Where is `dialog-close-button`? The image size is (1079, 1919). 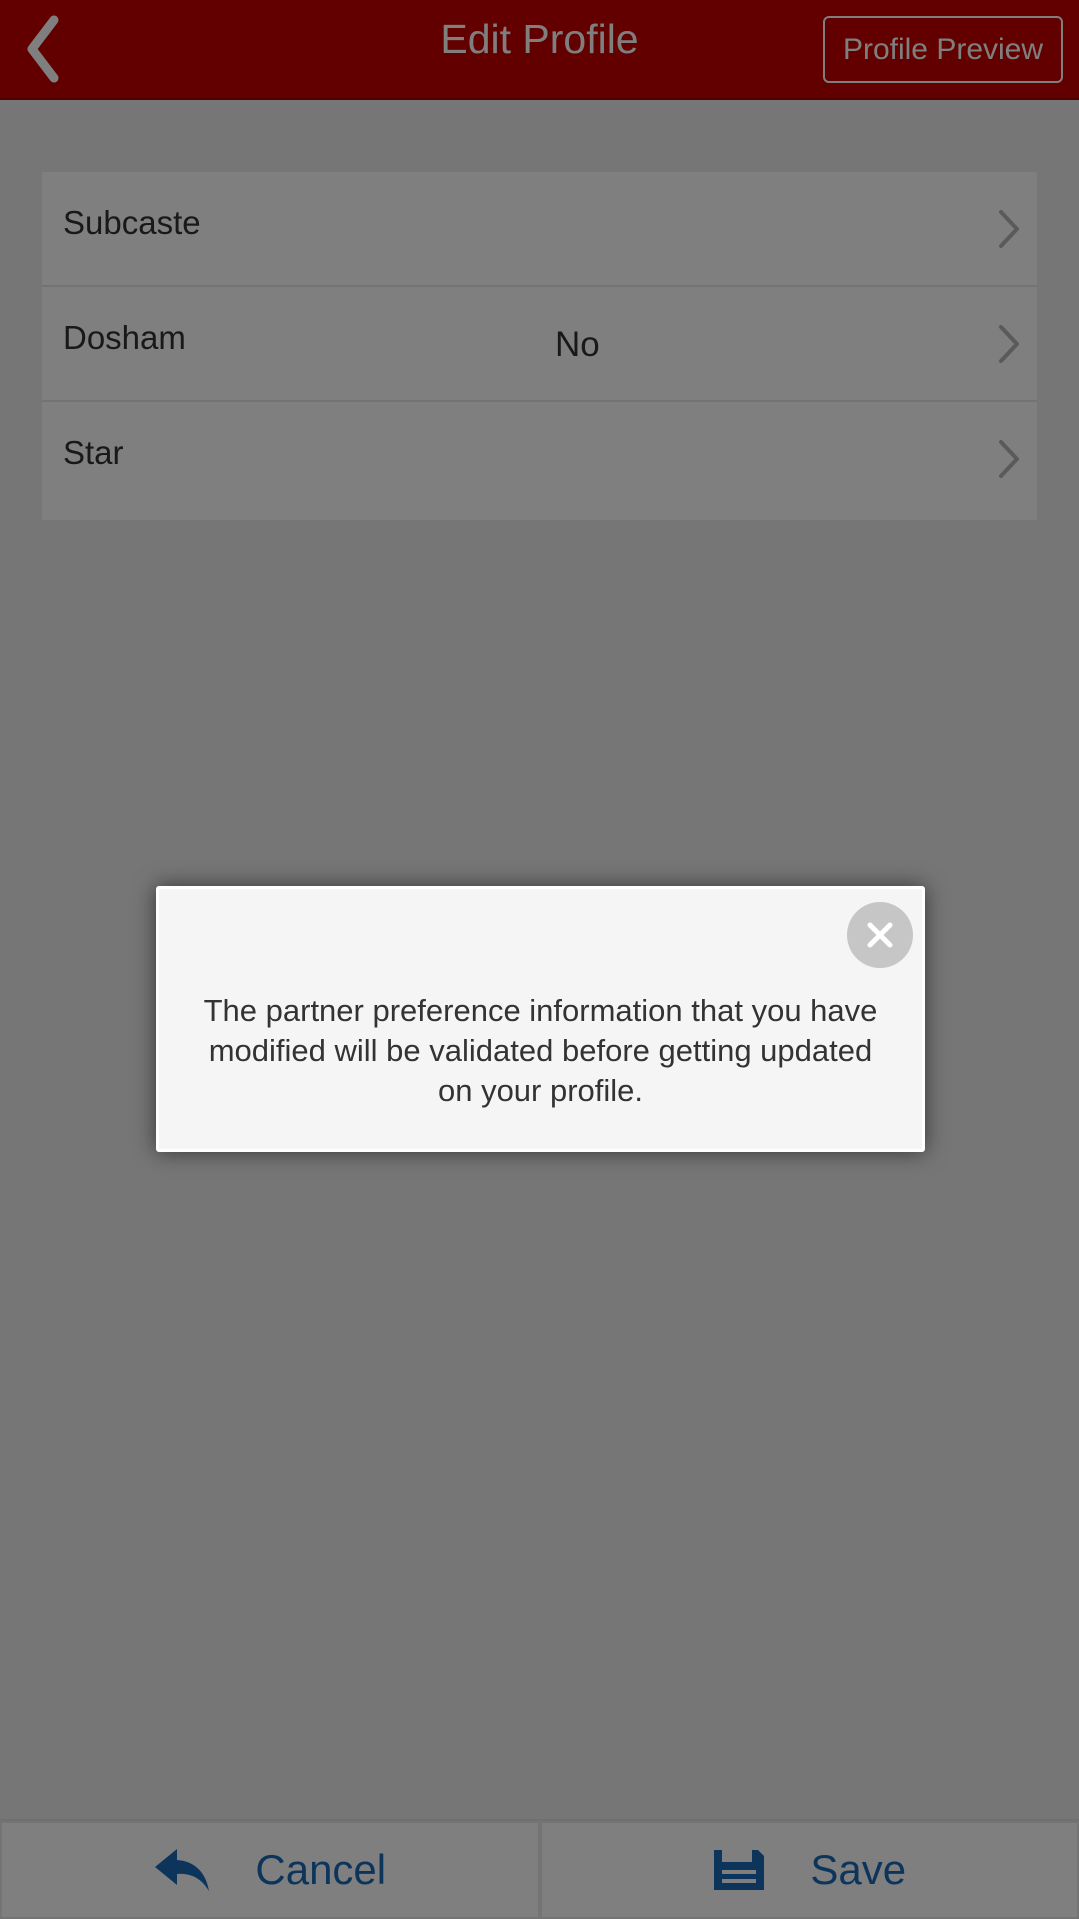
dialog-close-button is located at coordinates (880, 935).